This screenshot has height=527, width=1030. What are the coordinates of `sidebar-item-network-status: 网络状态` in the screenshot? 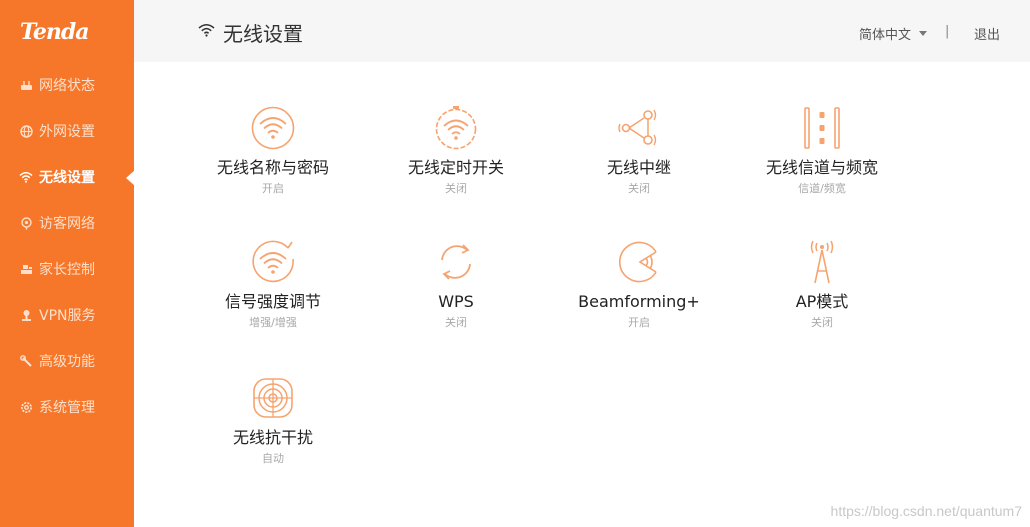 It's located at (67, 85).